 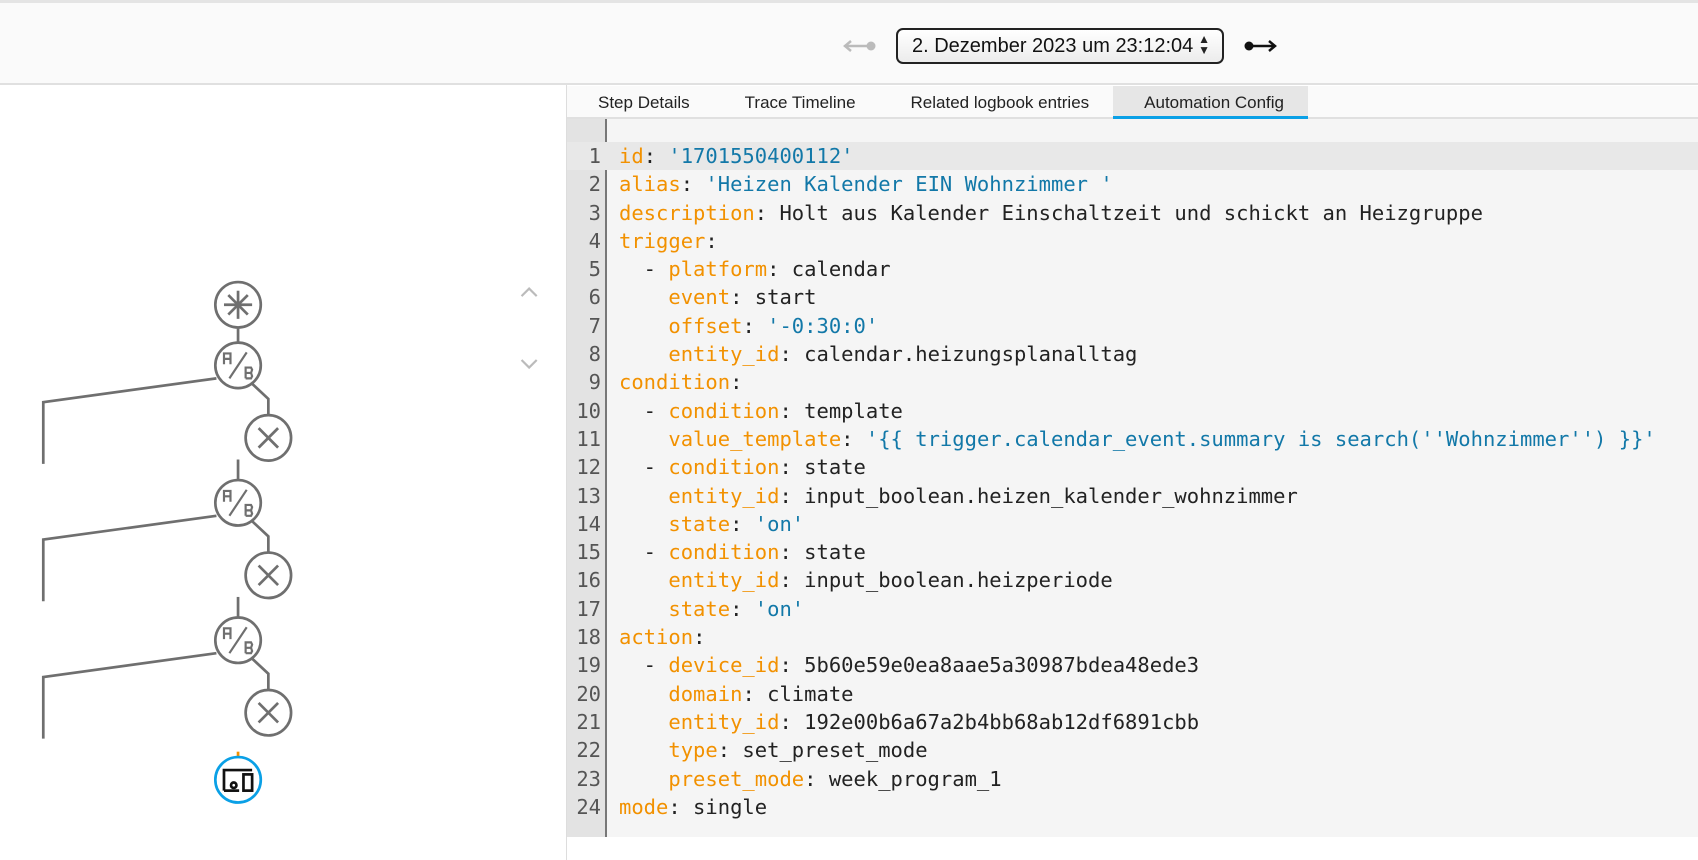 I want to click on tab-step-details: Step Details, so click(x=640, y=101).